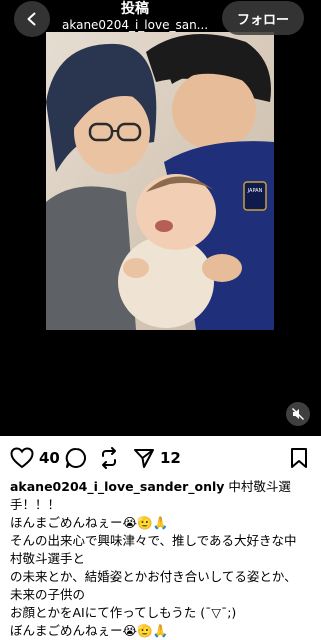  What do you see at coordinates (89, 630) in the screenshot?
I see `caption-line: ぼんまごめんねぇー😭🫡🙏` at bounding box center [89, 630].